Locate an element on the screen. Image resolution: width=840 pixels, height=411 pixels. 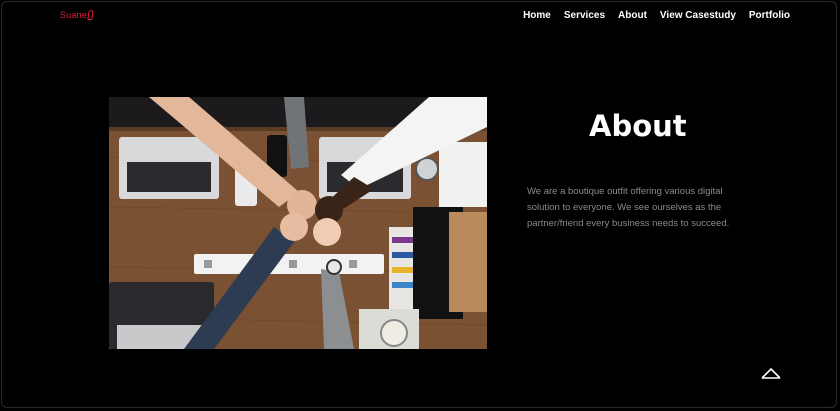
about-title: About is located at coordinates (638, 126).